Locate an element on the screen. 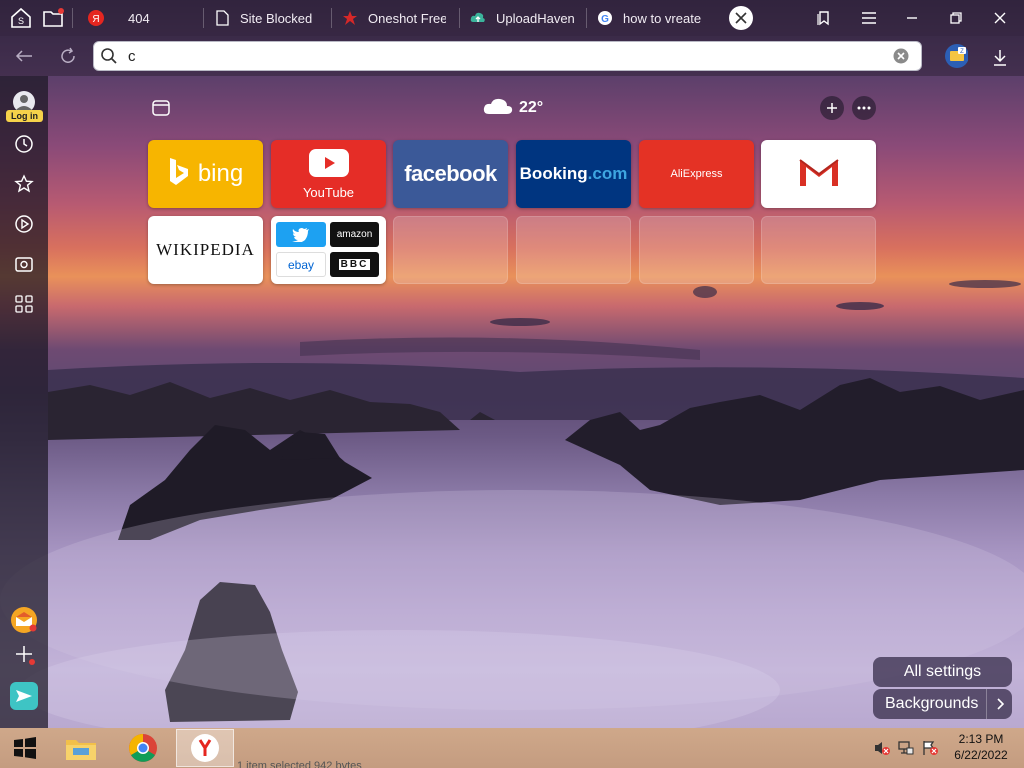 This screenshot has height=768, width=1024. google-icon: G is located at coordinates (605, 18).